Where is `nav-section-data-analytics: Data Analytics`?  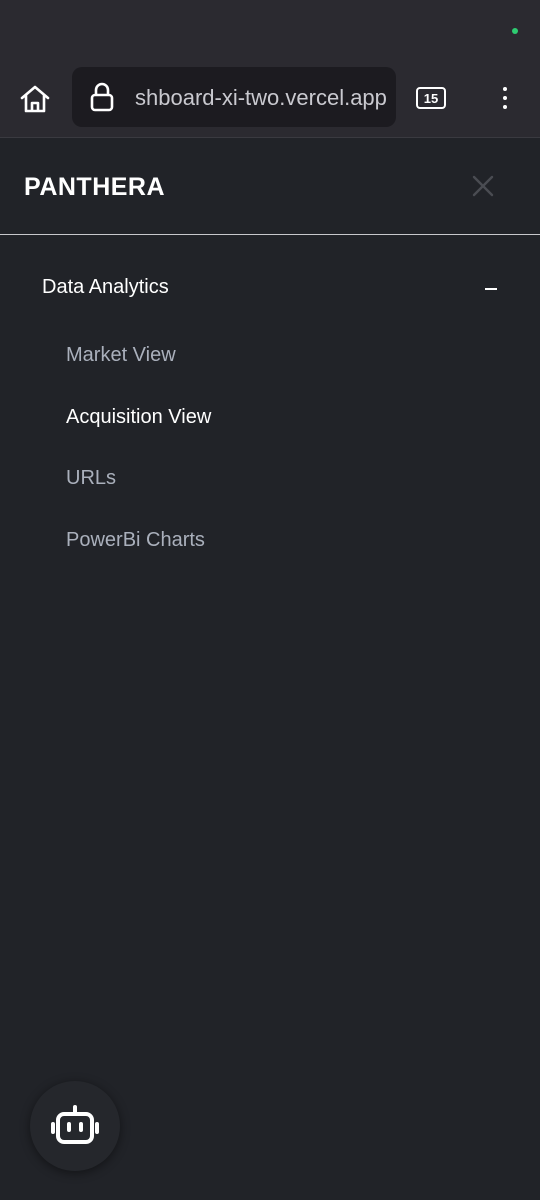
nav-section-data-analytics: Data Analytics is located at coordinates (270, 288).